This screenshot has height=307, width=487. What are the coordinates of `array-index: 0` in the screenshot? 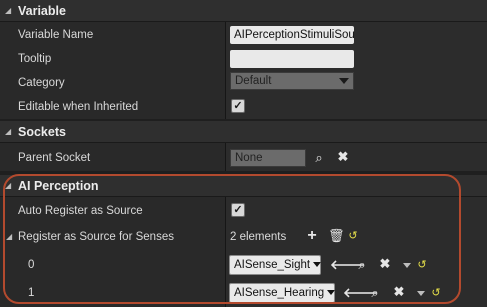 It's located at (31, 264).